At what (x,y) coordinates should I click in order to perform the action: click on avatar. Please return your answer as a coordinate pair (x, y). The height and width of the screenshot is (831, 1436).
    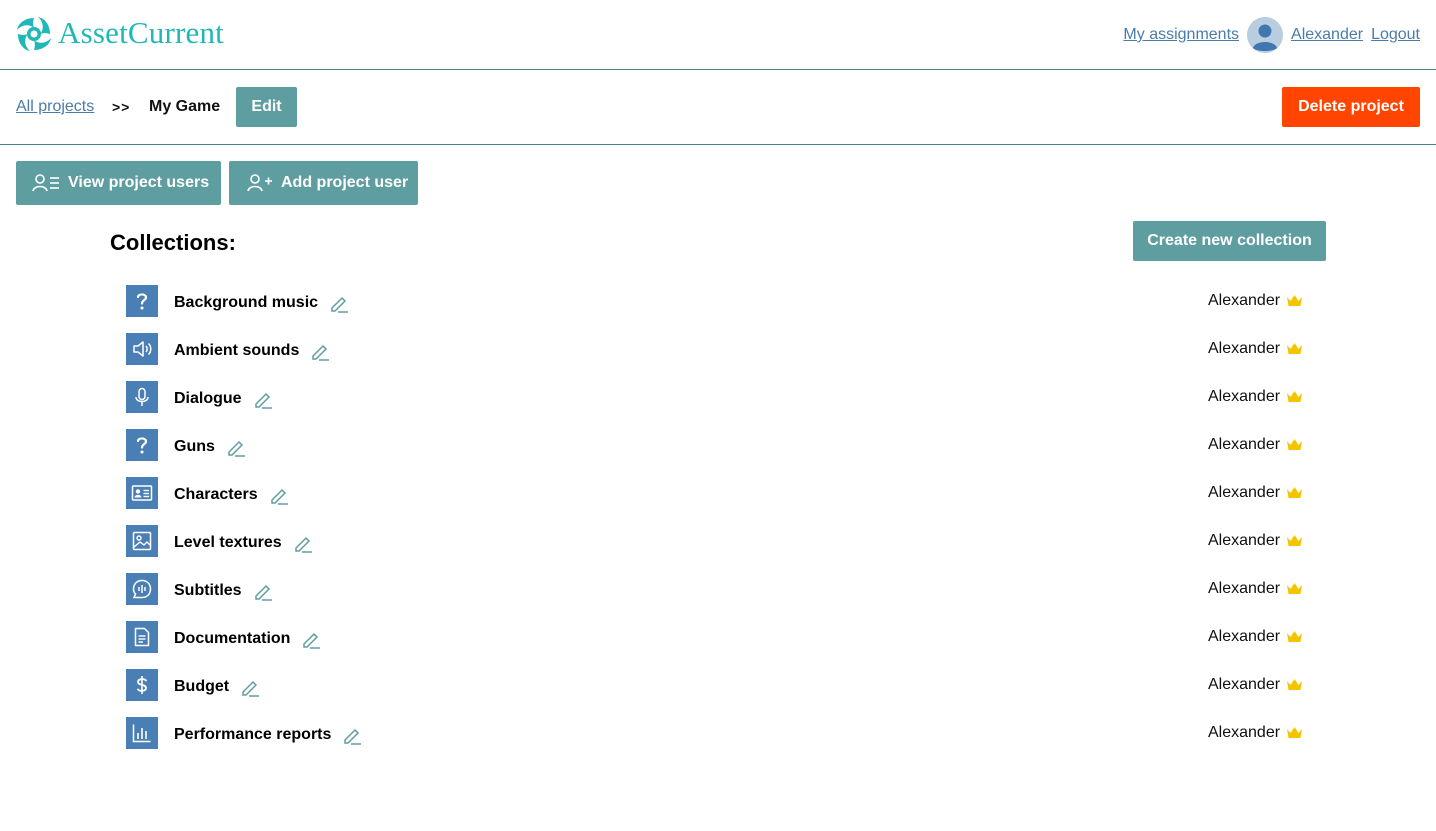
    Looking at the image, I should click on (1265, 35).